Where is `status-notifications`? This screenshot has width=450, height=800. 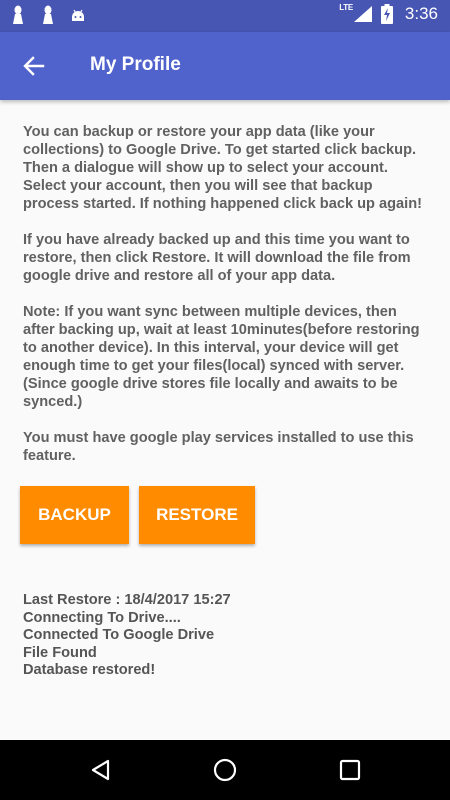 status-notifications is located at coordinates (48, 15).